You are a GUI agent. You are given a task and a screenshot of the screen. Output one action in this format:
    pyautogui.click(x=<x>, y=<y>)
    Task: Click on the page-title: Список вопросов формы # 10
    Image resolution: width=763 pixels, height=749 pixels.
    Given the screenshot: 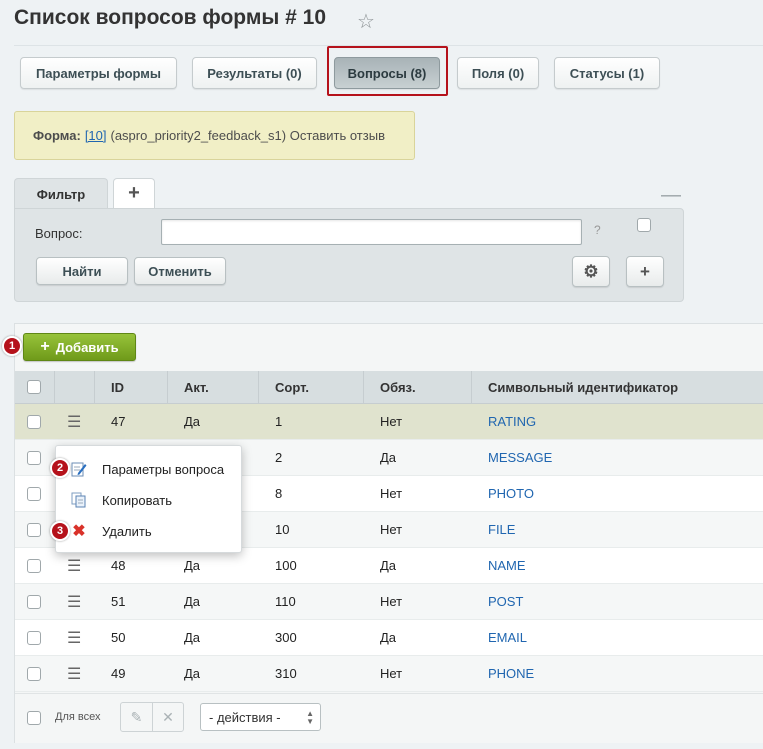 What is the action you would take?
    pyautogui.click(x=170, y=17)
    